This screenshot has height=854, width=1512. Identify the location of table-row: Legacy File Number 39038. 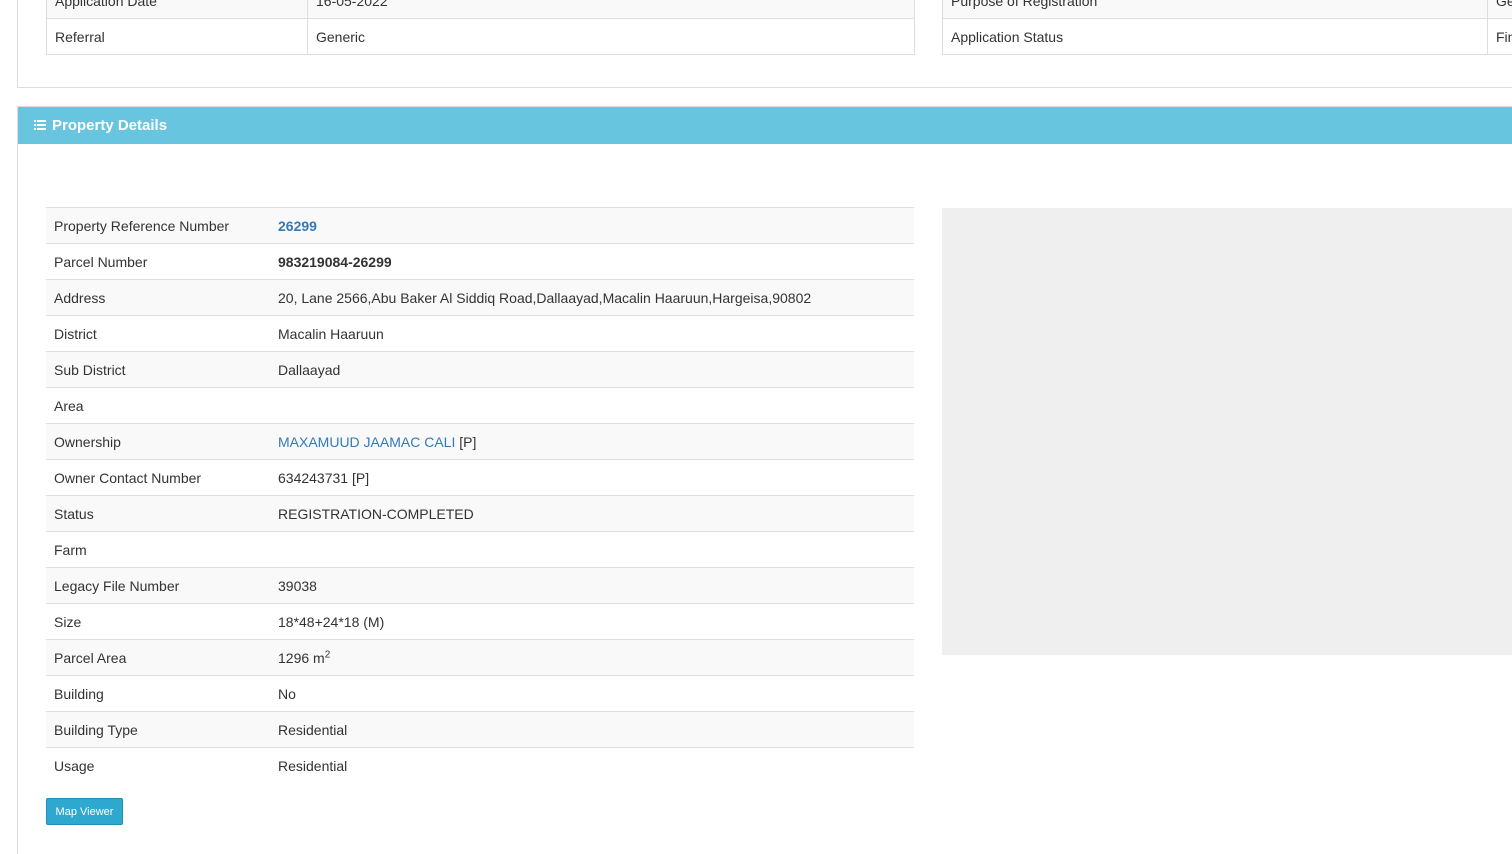
(480, 585).